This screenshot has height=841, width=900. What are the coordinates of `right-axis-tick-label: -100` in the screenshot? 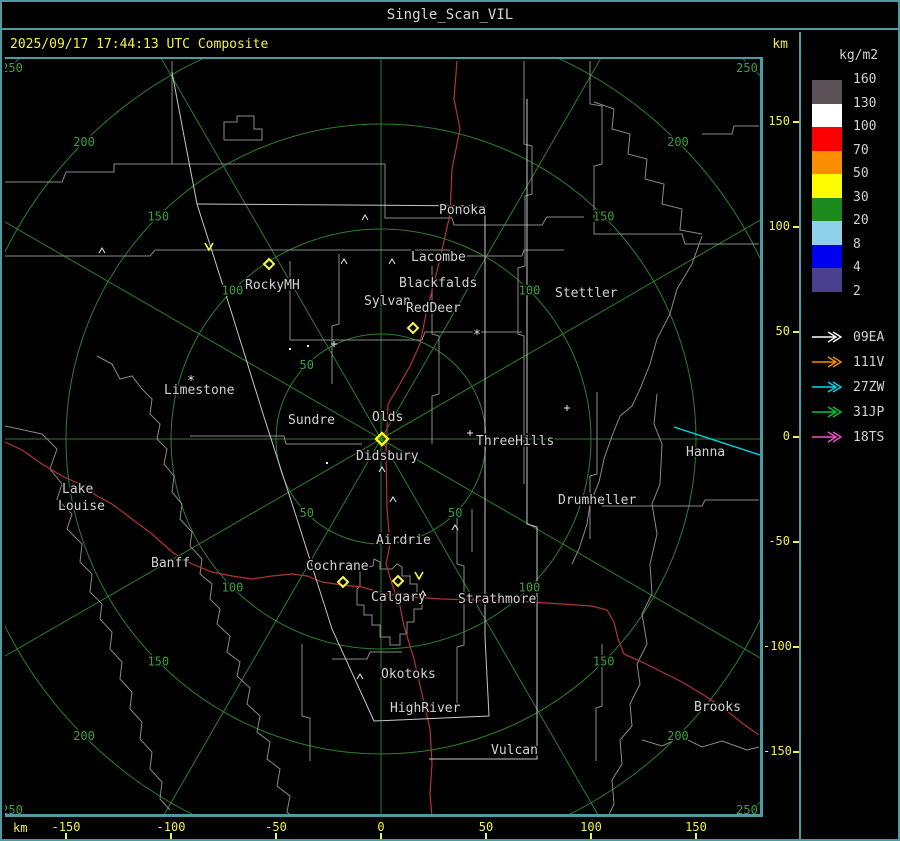 It's located at (777, 646).